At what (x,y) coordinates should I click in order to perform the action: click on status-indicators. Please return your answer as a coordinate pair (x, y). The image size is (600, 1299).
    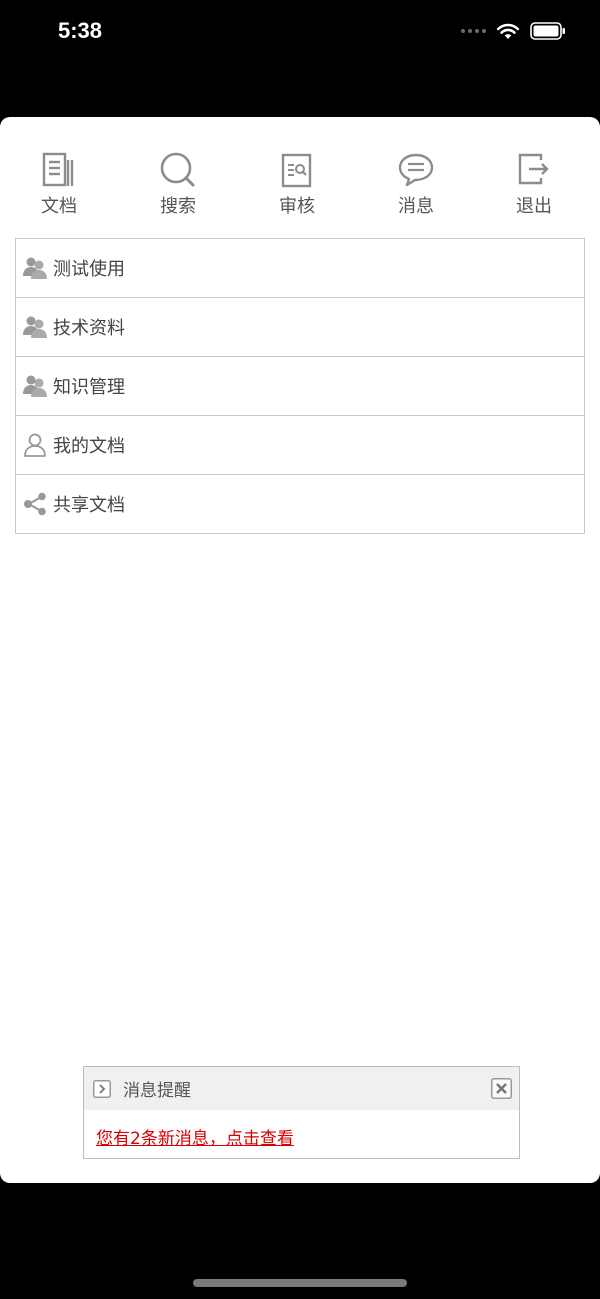
    Looking at the image, I should click on (513, 31).